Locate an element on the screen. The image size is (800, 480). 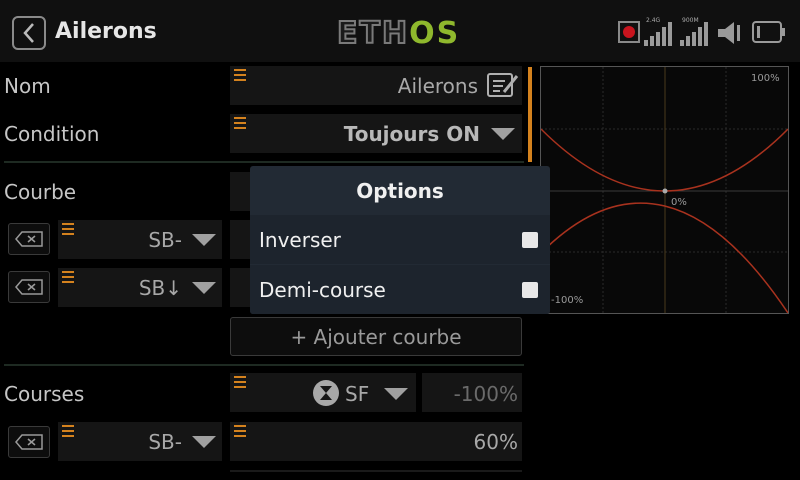
courses-source-value: SF is located at coordinates (357, 394).